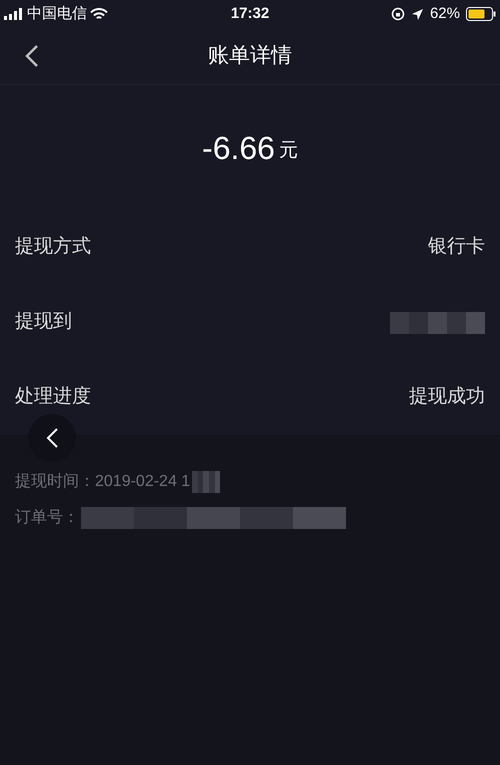 Image resolution: width=500 pixels, height=765 pixels. What do you see at coordinates (456, 247) in the screenshot?
I see `row-value: 银行卡` at bounding box center [456, 247].